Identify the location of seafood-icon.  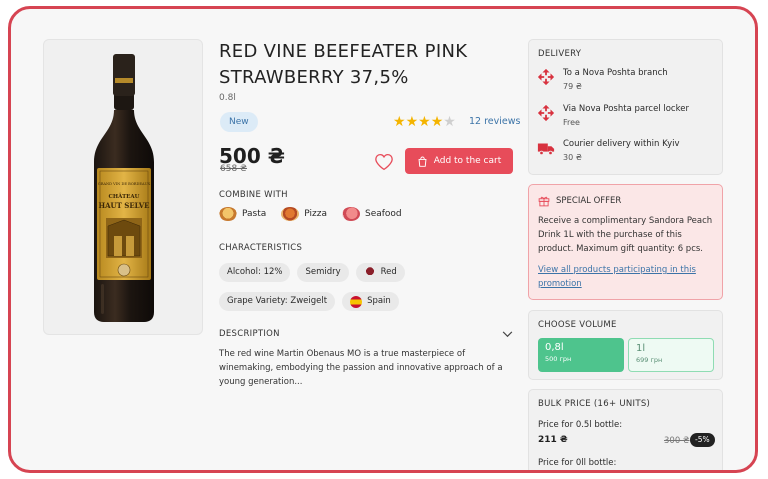
(350, 214).